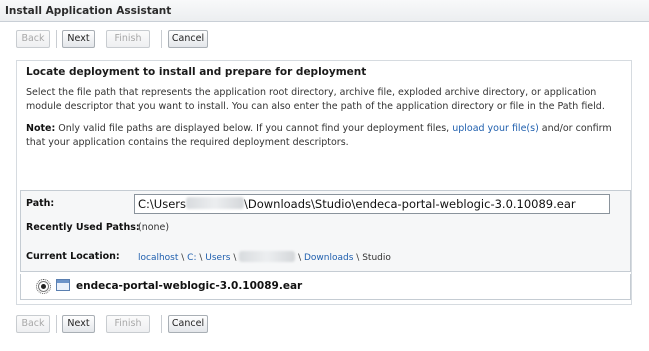 This screenshot has width=649, height=351. Describe the element at coordinates (43, 286) in the screenshot. I see `file-select-radio` at that location.